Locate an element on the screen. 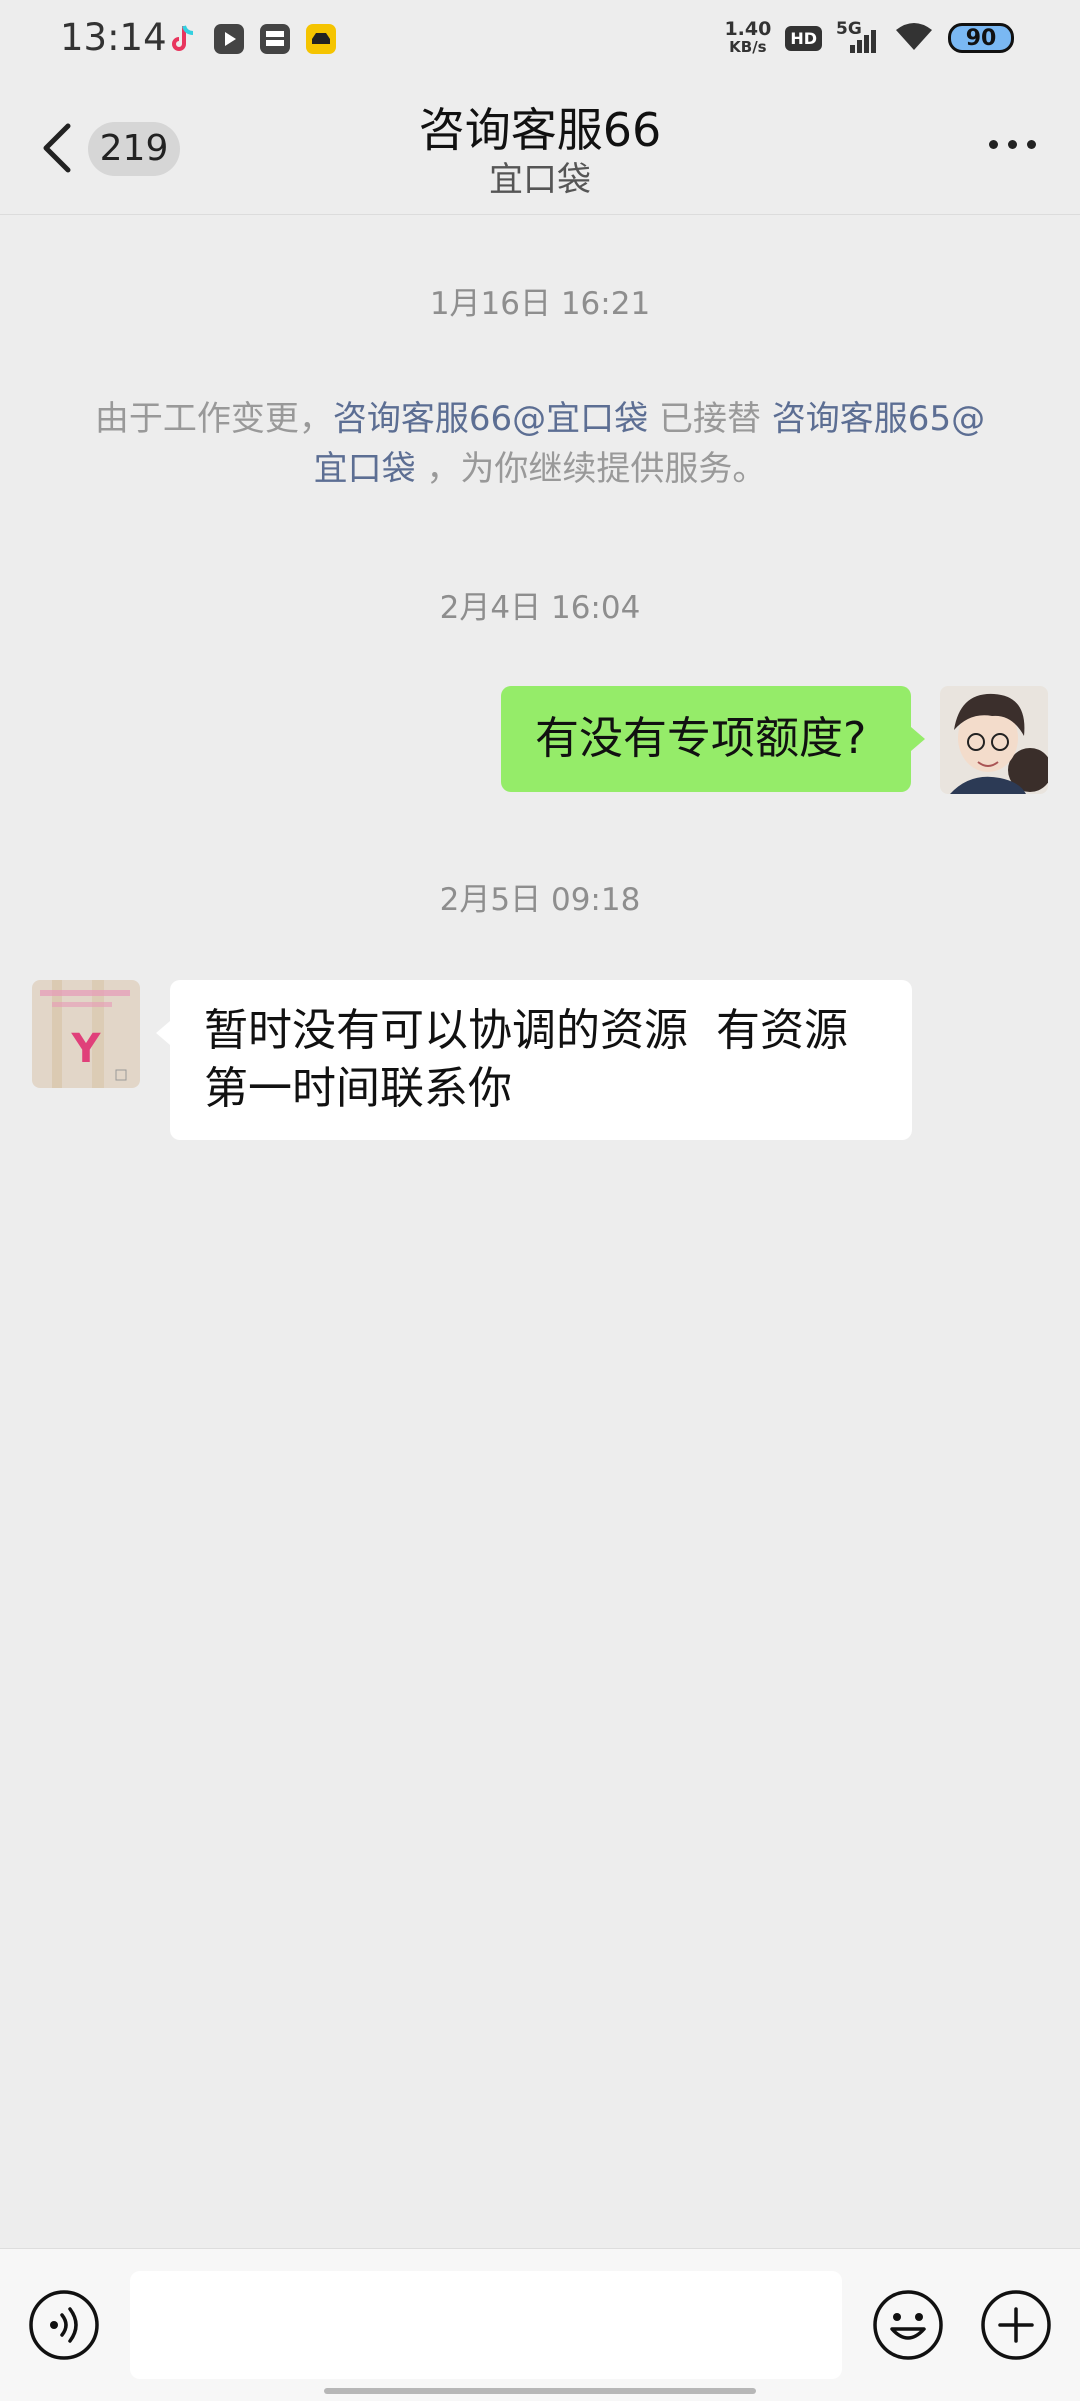 This screenshot has height=2401, width=1080. emoji-icon is located at coordinates (908, 2325).